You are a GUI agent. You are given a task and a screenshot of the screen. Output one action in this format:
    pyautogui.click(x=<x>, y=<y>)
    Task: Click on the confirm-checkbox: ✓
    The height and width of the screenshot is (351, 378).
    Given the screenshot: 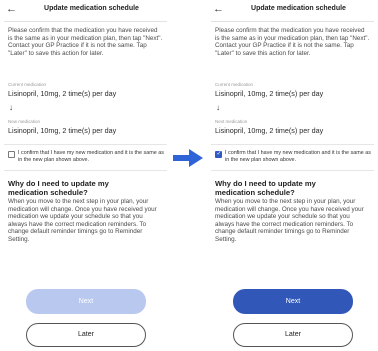 What is the action you would take?
    pyautogui.click(x=218, y=154)
    